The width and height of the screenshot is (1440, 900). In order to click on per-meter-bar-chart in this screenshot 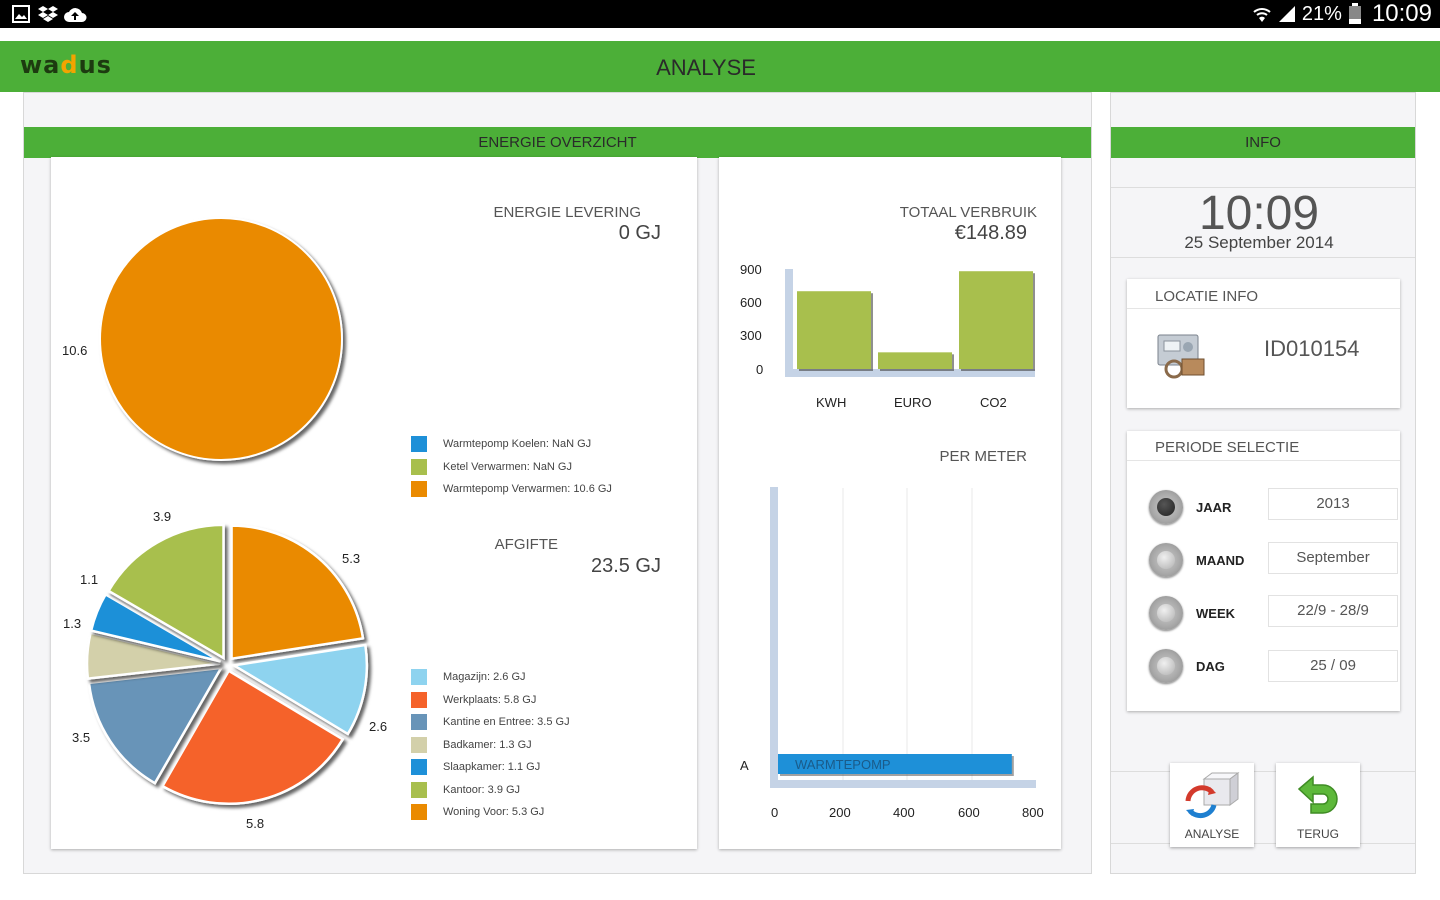, I will do `click(903, 637)`.